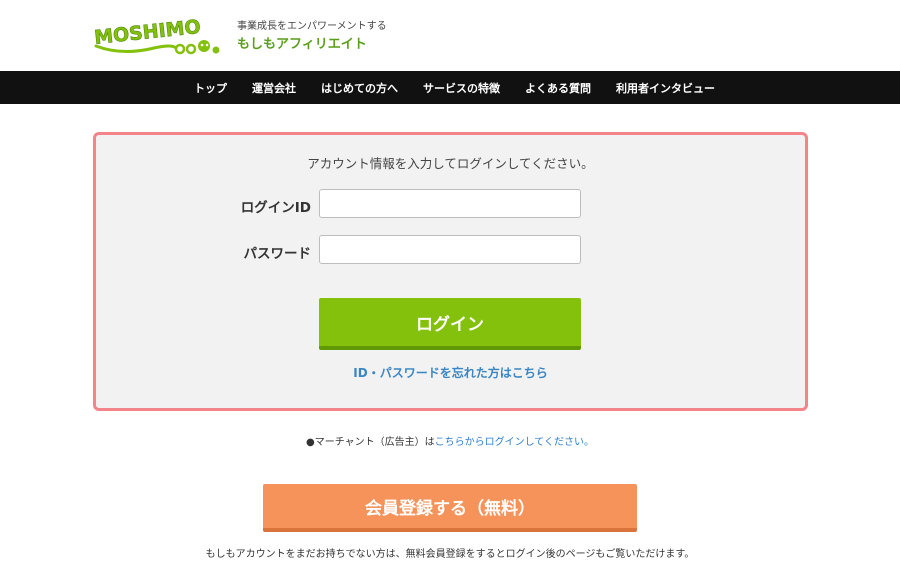 The height and width of the screenshot is (580, 900). I want to click on brand-name: もしもアフィリエイト, so click(302, 42).